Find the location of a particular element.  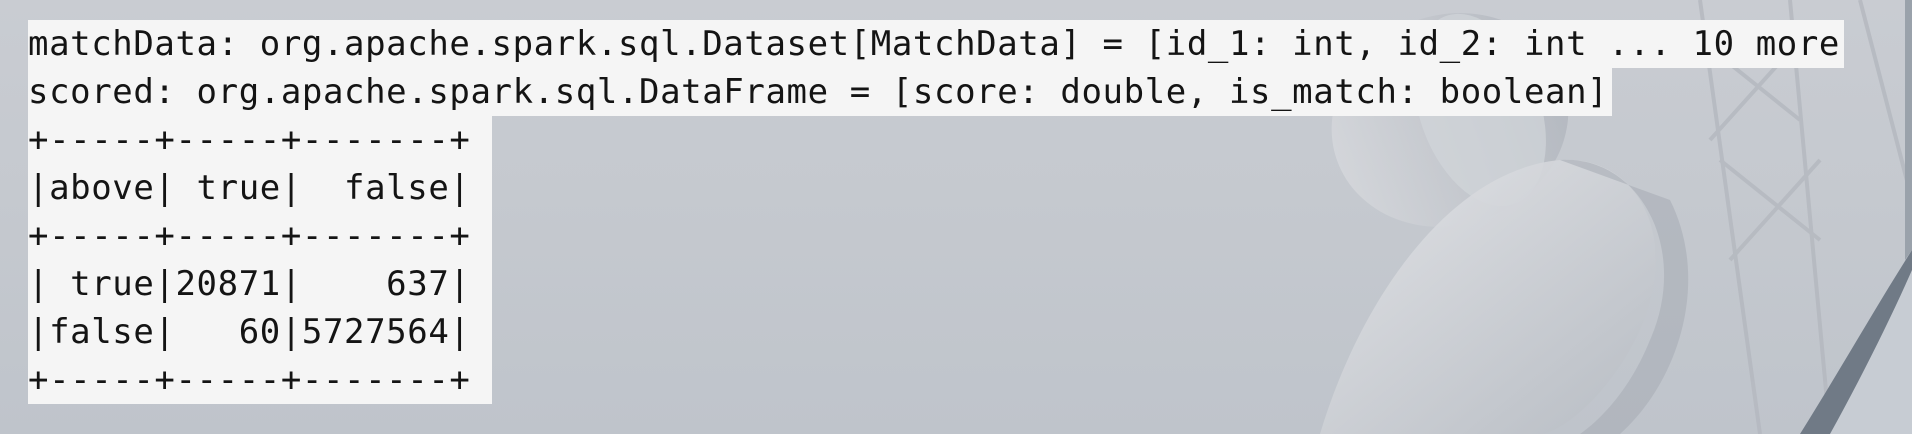

table-row: | true|20871| 637| is located at coordinates (260, 284).